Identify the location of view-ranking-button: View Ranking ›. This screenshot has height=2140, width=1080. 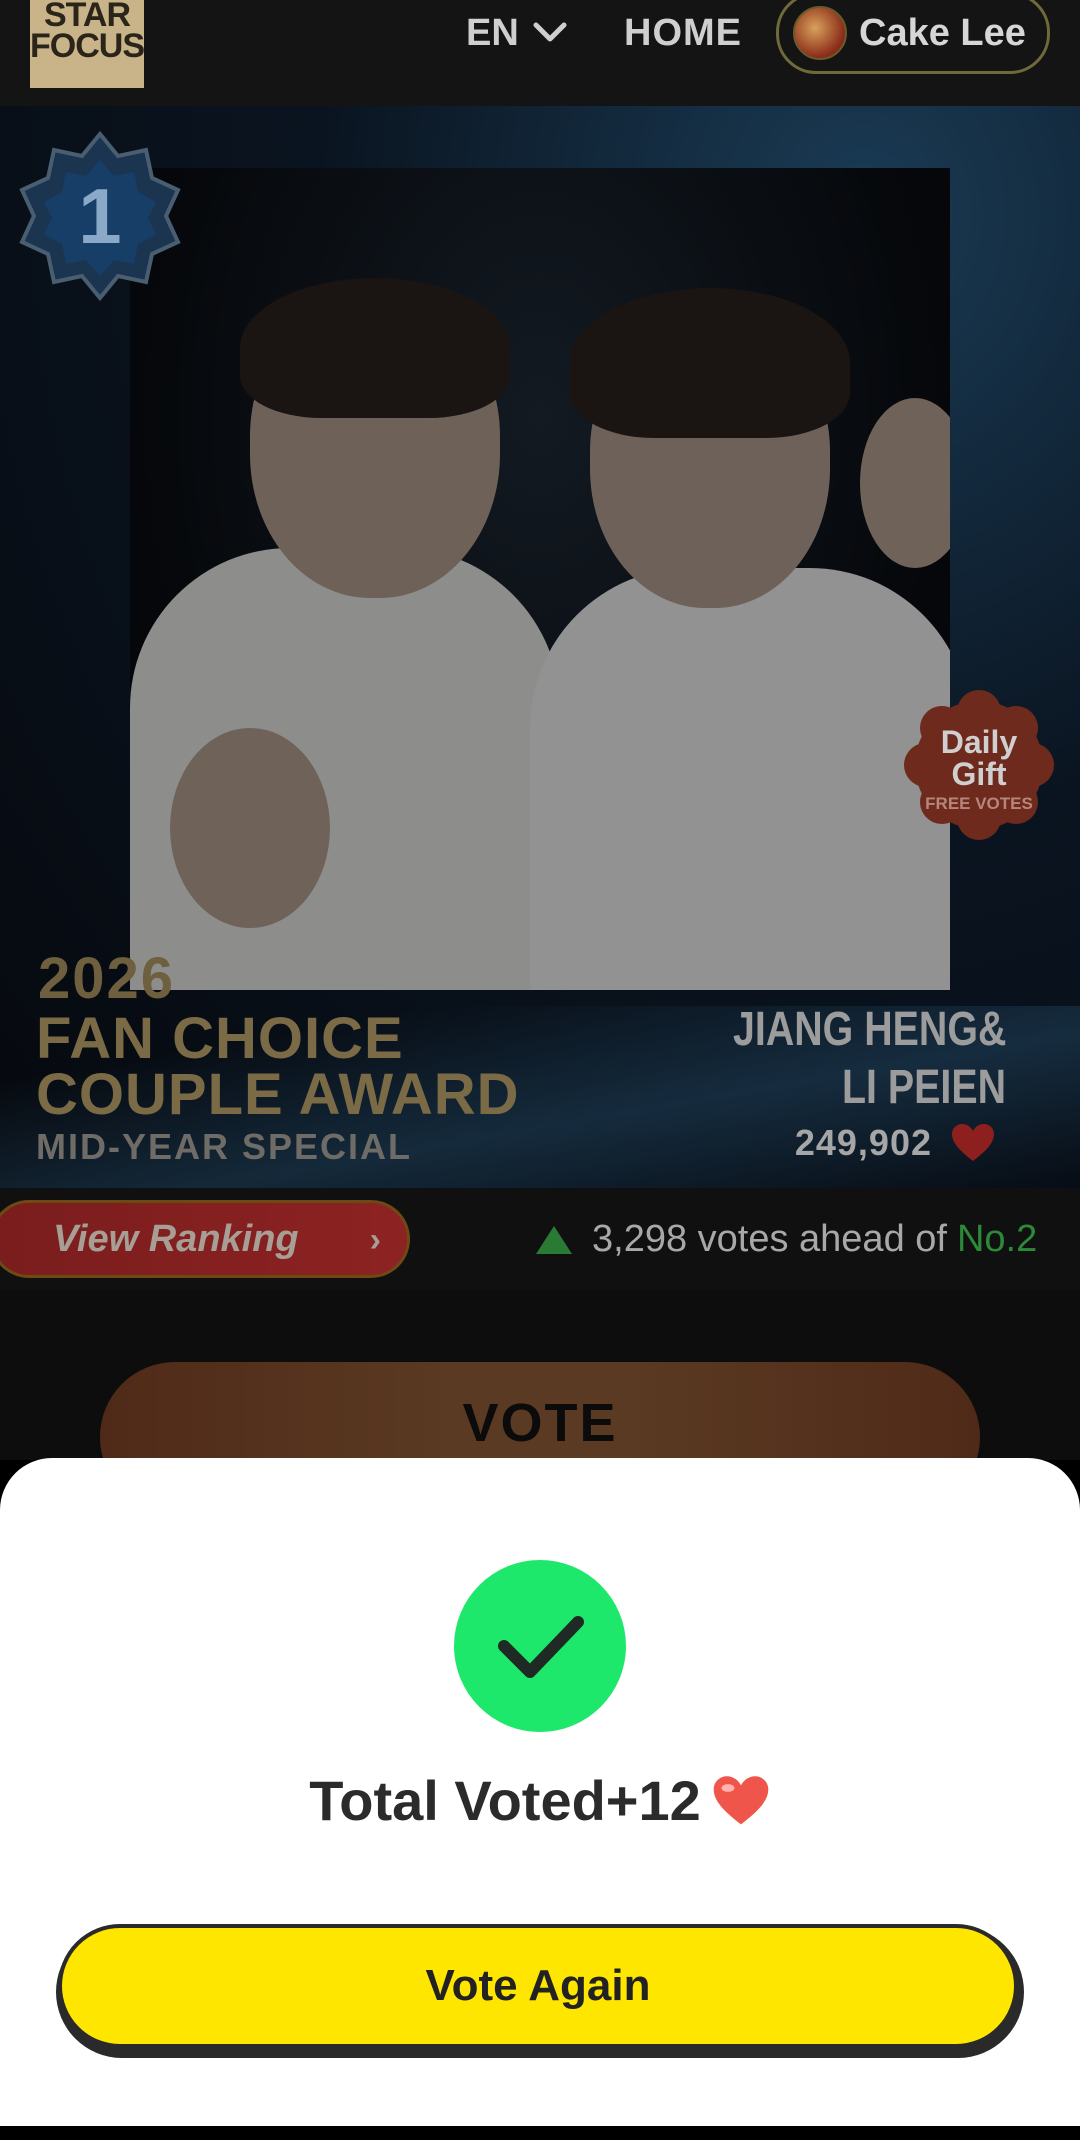
(205, 1239).